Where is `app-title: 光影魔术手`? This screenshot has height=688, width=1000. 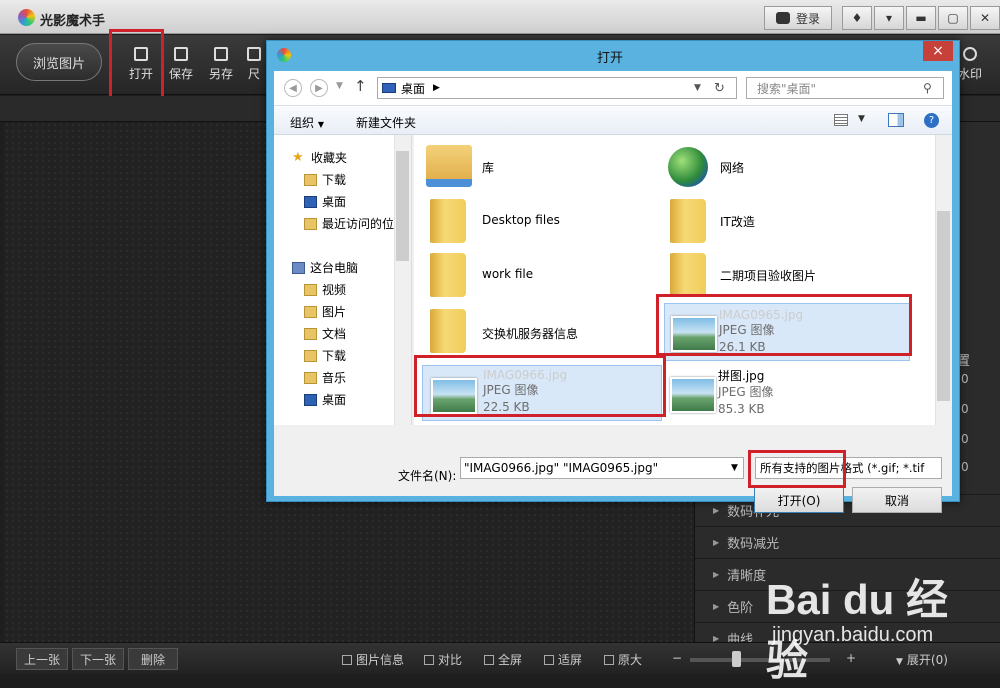
app-title: 光影魔术手 is located at coordinates (73, 21).